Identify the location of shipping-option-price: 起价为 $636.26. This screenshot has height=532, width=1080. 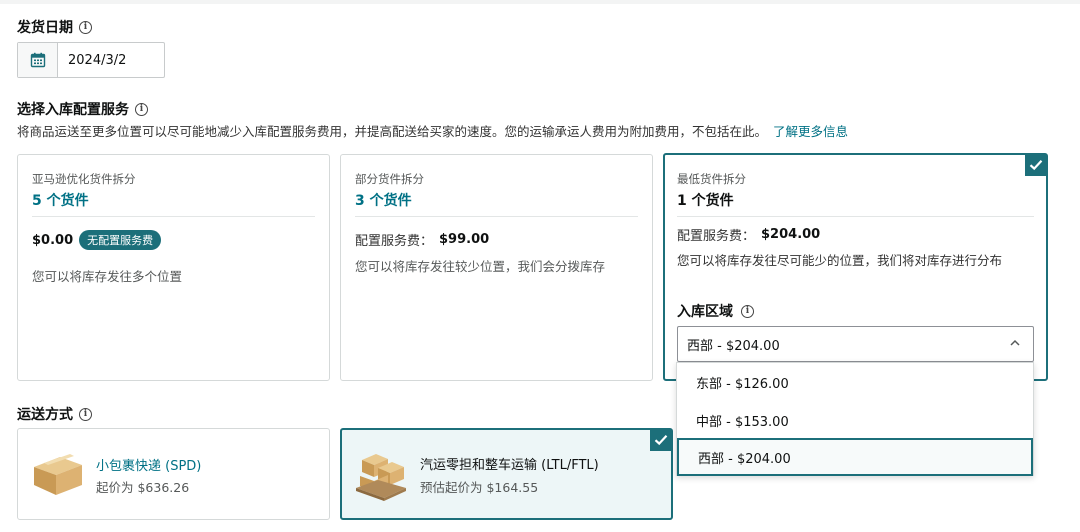
(143, 487).